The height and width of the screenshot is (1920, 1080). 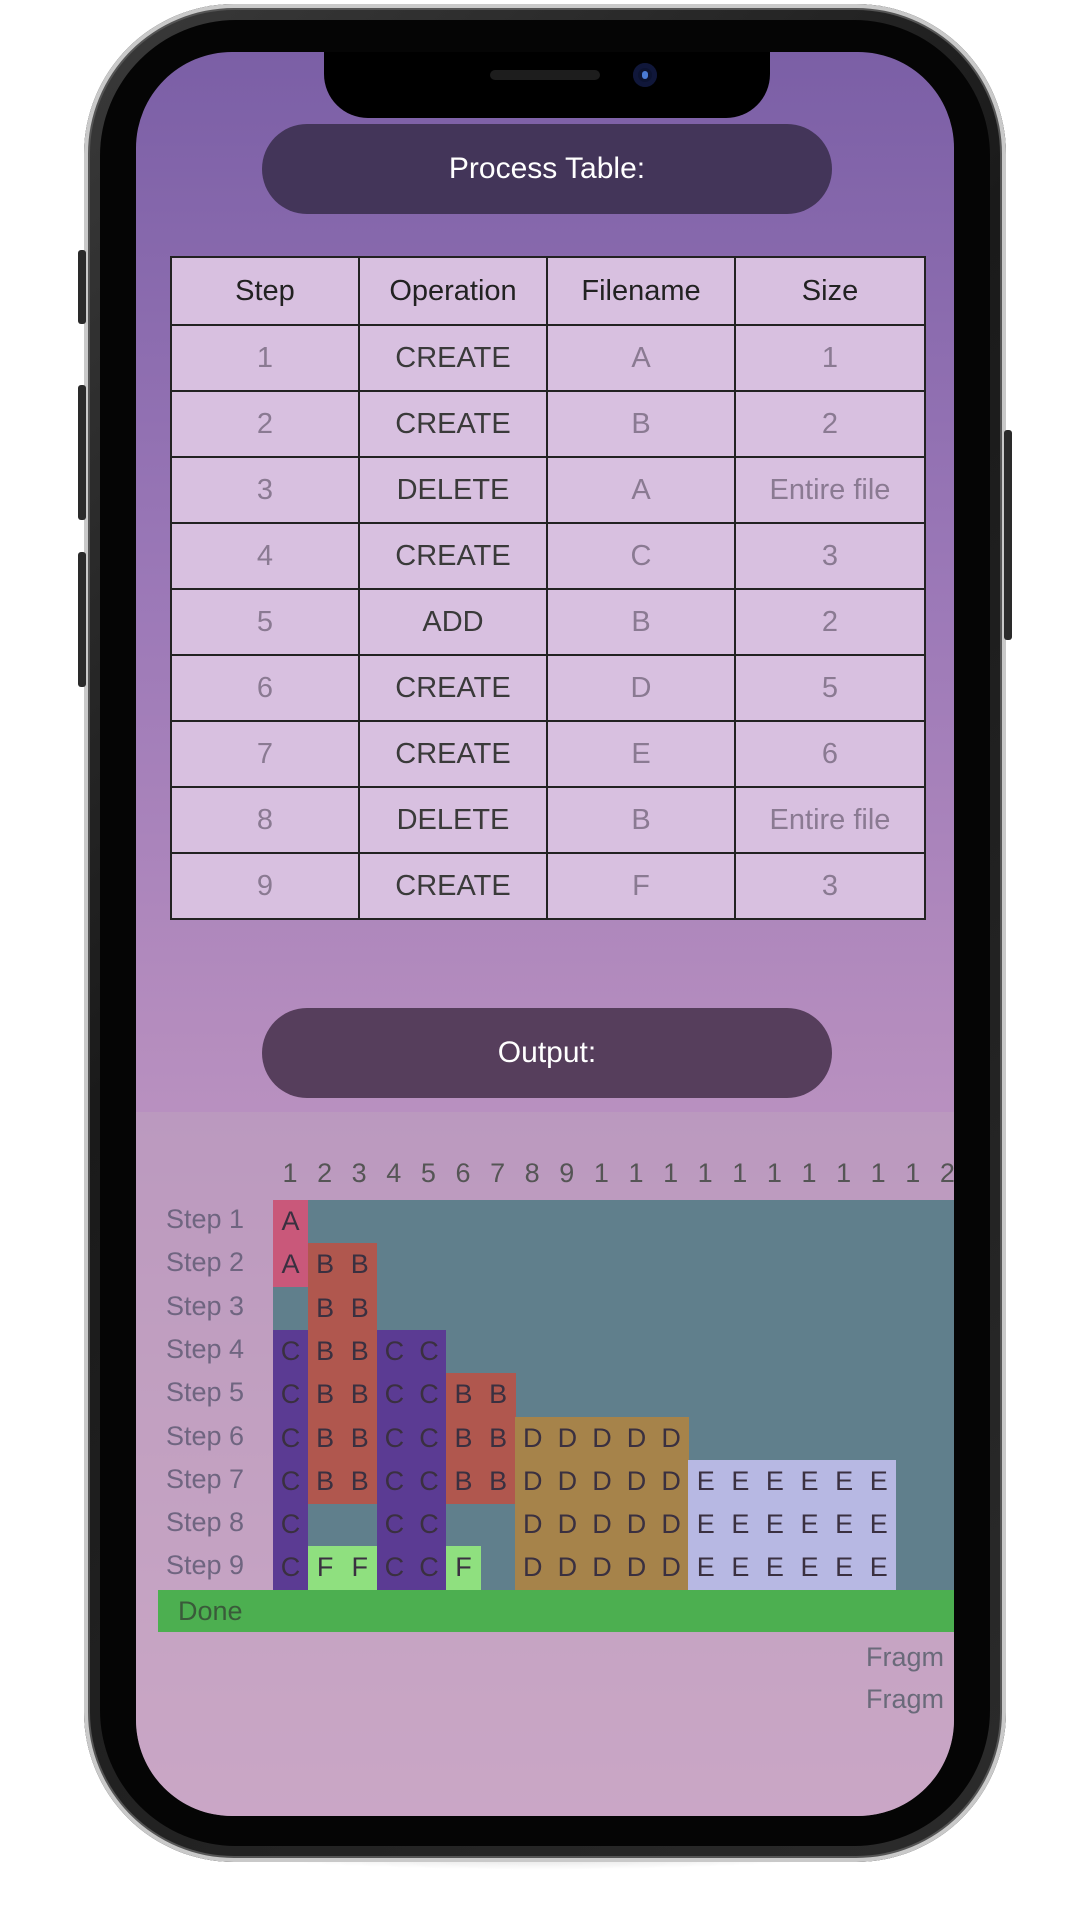 I want to click on table-row: 7 CREATE E 6, so click(x=548, y=754).